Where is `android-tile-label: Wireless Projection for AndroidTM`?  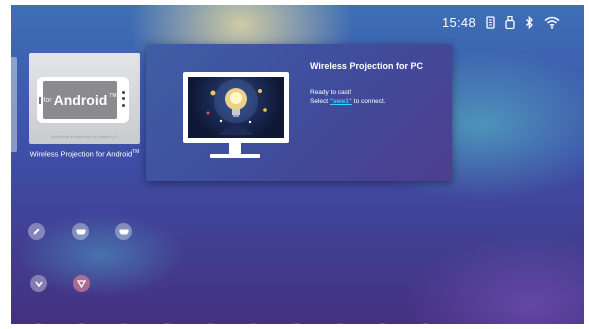 android-tile-label: Wireless Projection for AndroidTM is located at coordinates (84, 153).